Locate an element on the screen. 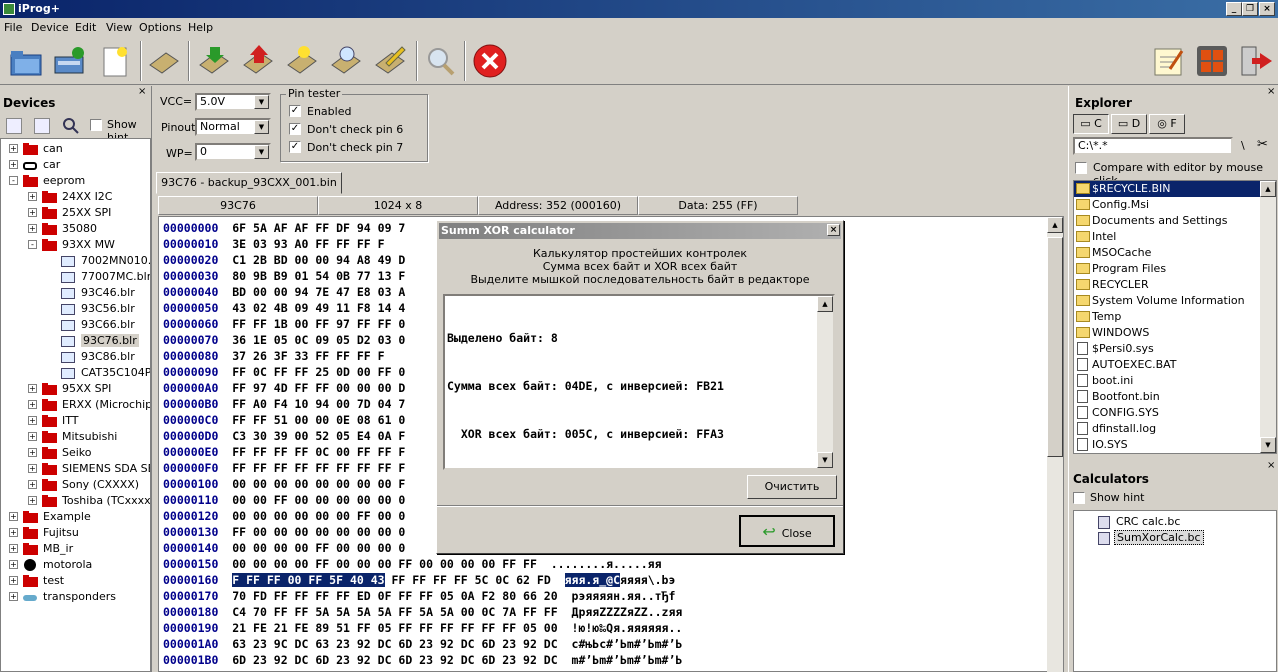 Image resolution: width=1278 pixels, height=672 pixels. explorer-item: IO.SYS is located at coordinates (1167, 445).